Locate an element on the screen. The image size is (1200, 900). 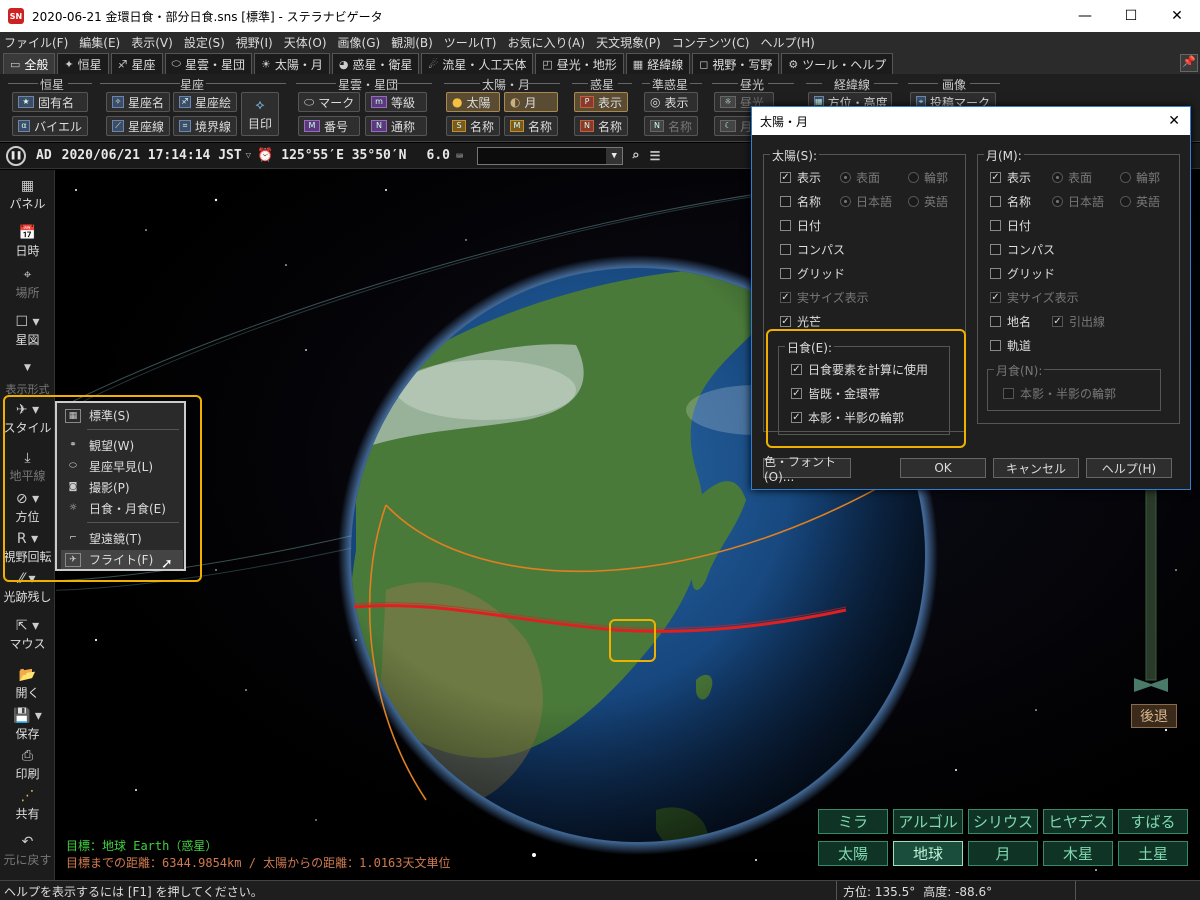
proper-name-button: ★ 固有名 is located at coordinates (50, 102).